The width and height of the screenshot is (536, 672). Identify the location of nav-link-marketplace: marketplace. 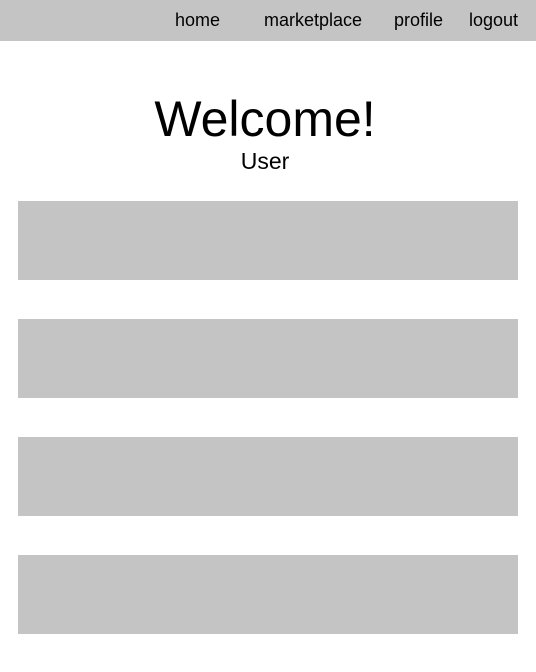
(313, 20).